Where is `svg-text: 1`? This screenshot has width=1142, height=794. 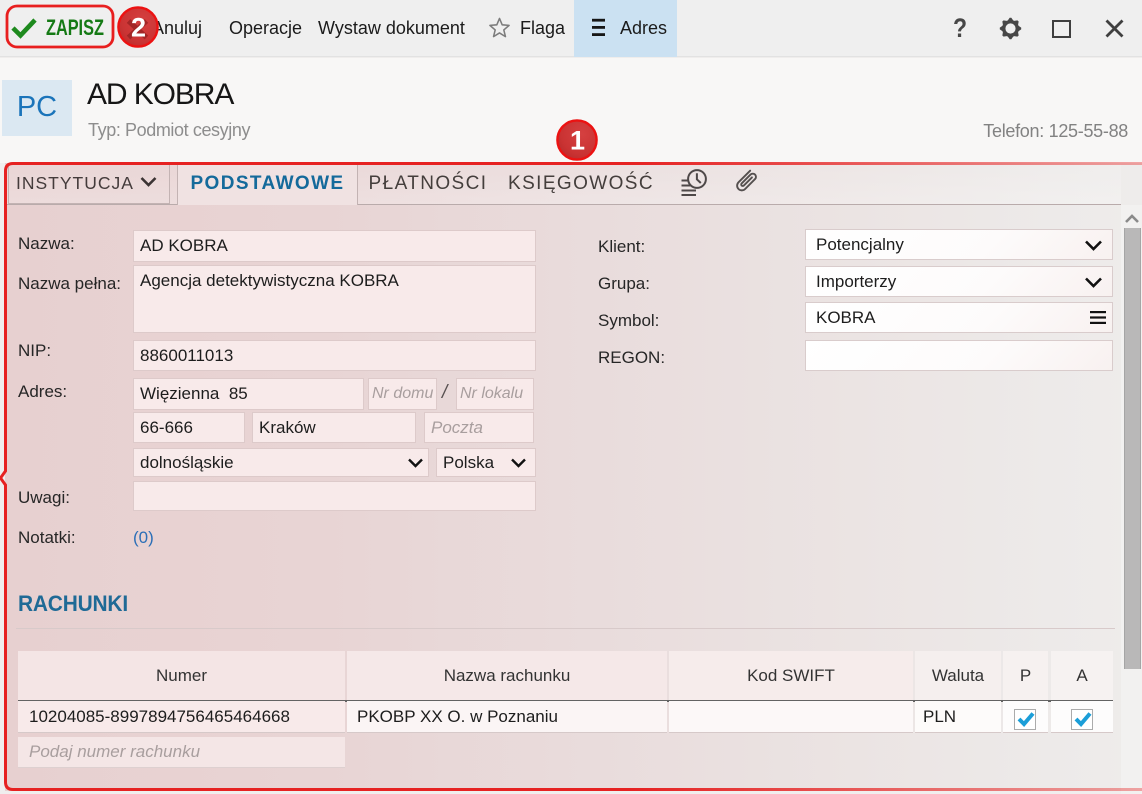 svg-text: 1 is located at coordinates (577, 141).